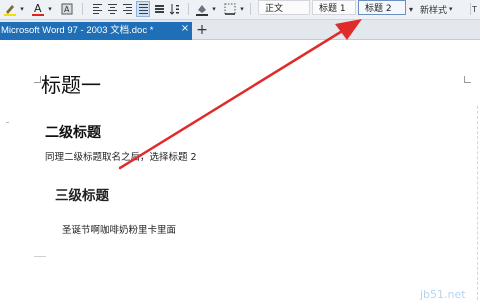 The width and height of the screenshot is (480, 301). What do you see at coordinates (230, 9) in the screenshot?
I see `borders-icon` at bounding box center [230, 9].